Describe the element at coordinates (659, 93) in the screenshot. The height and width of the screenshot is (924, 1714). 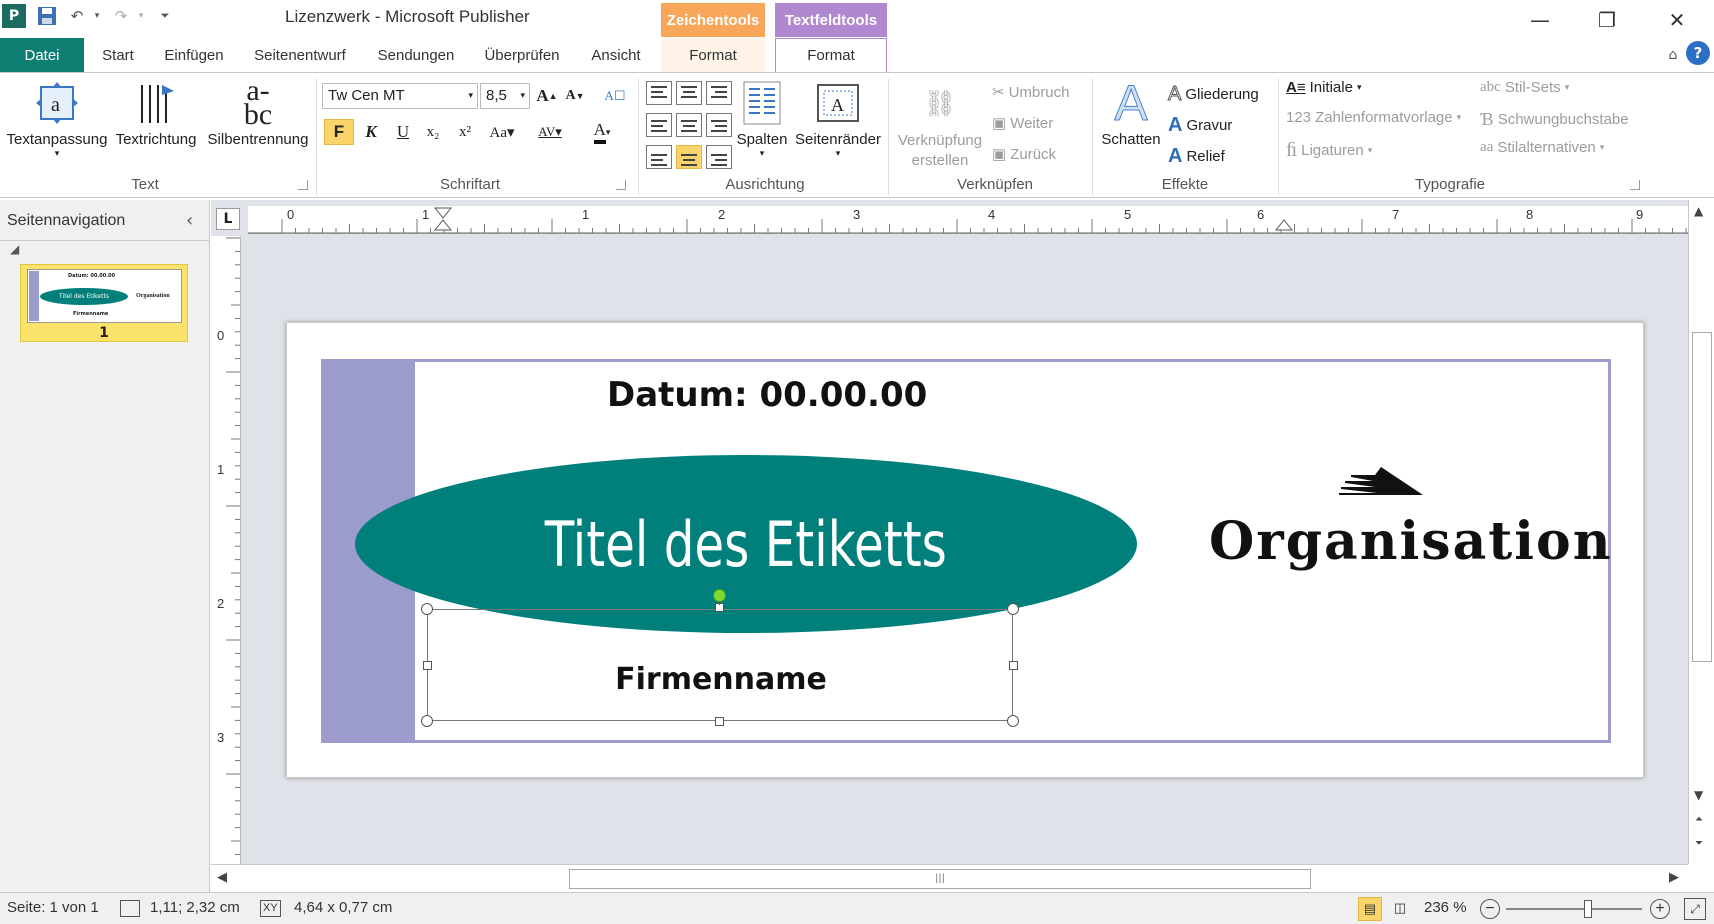
I see `align-top-left-icon` at that location.